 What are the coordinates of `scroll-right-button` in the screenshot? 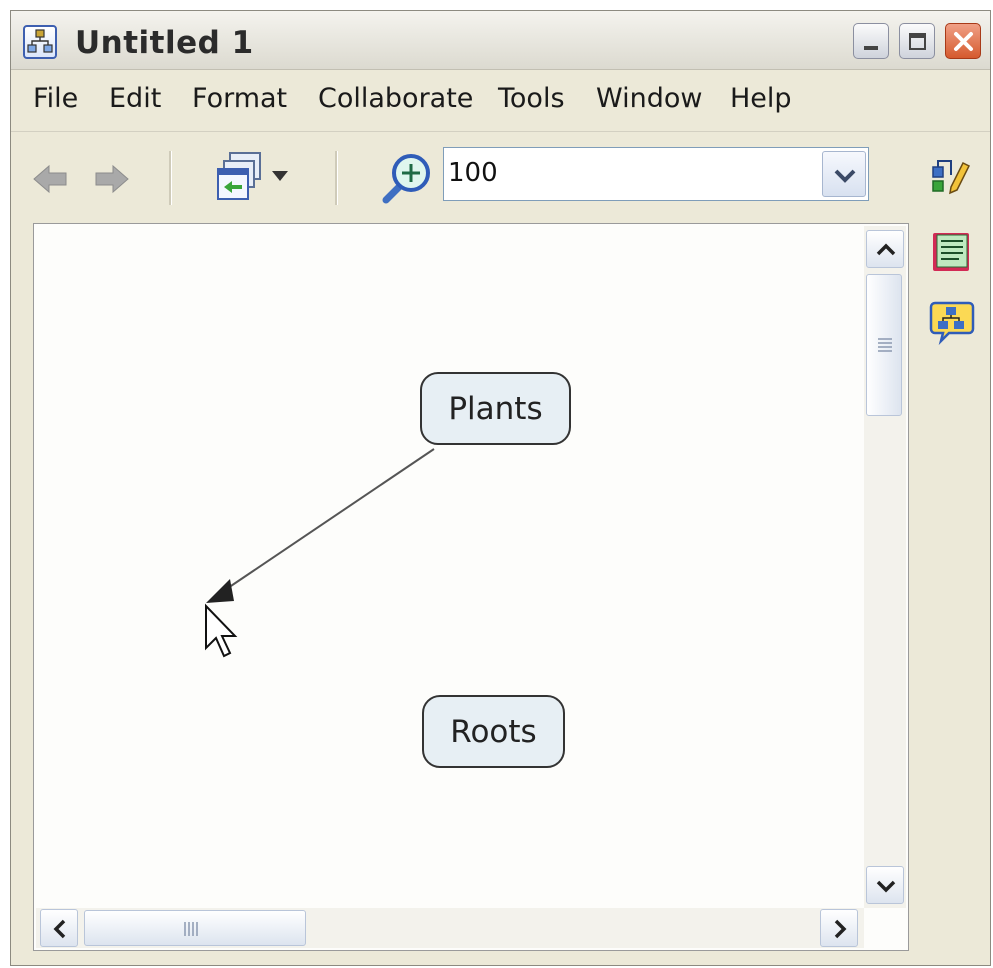 It's located at (839, 928).